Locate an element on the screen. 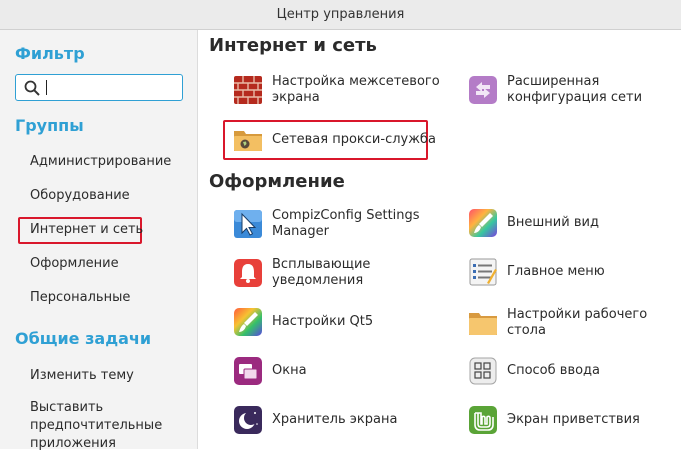 This screenshot has height=453, width=681. item-input-method: Способ ввода is located at coordinates (562, 371).